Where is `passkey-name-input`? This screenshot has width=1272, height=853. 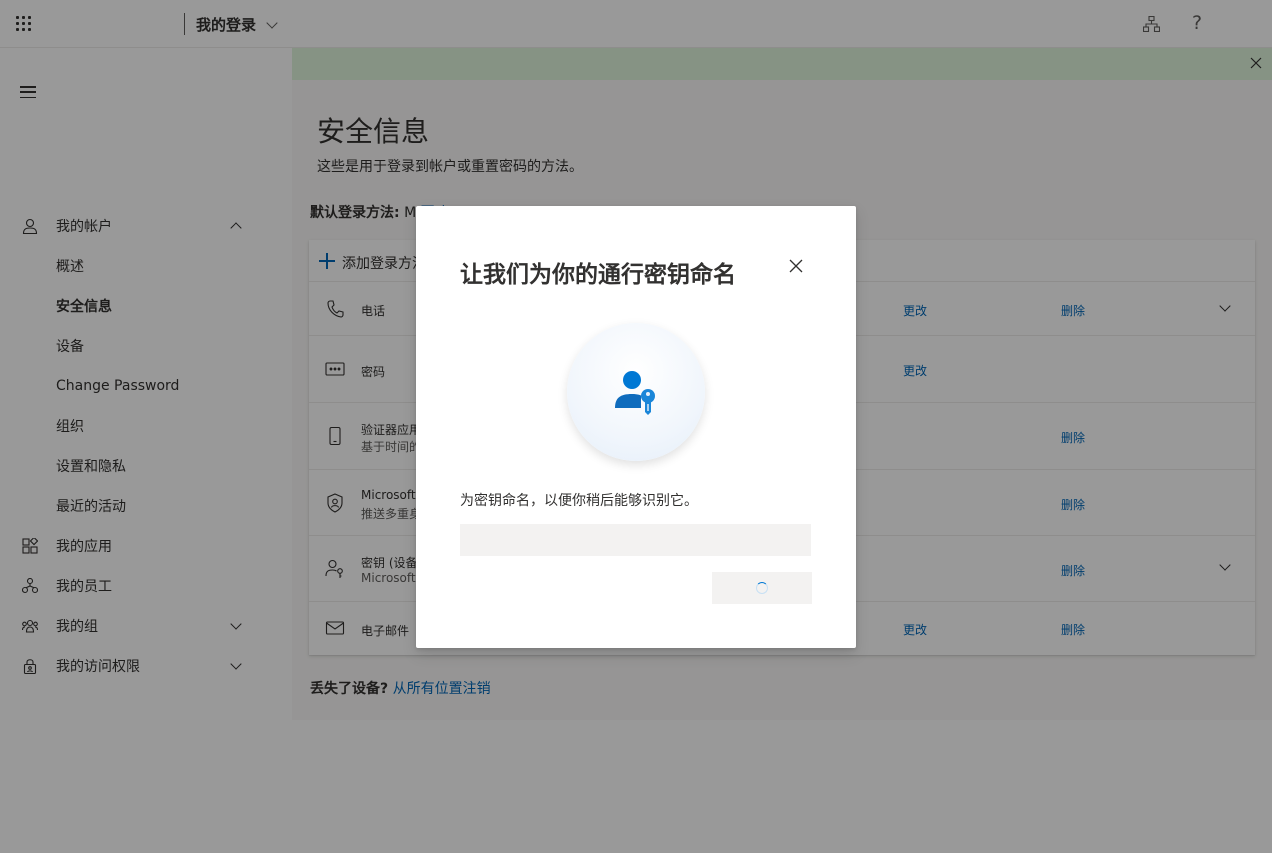
passkey-name-input is located at coordinates (635, 540).